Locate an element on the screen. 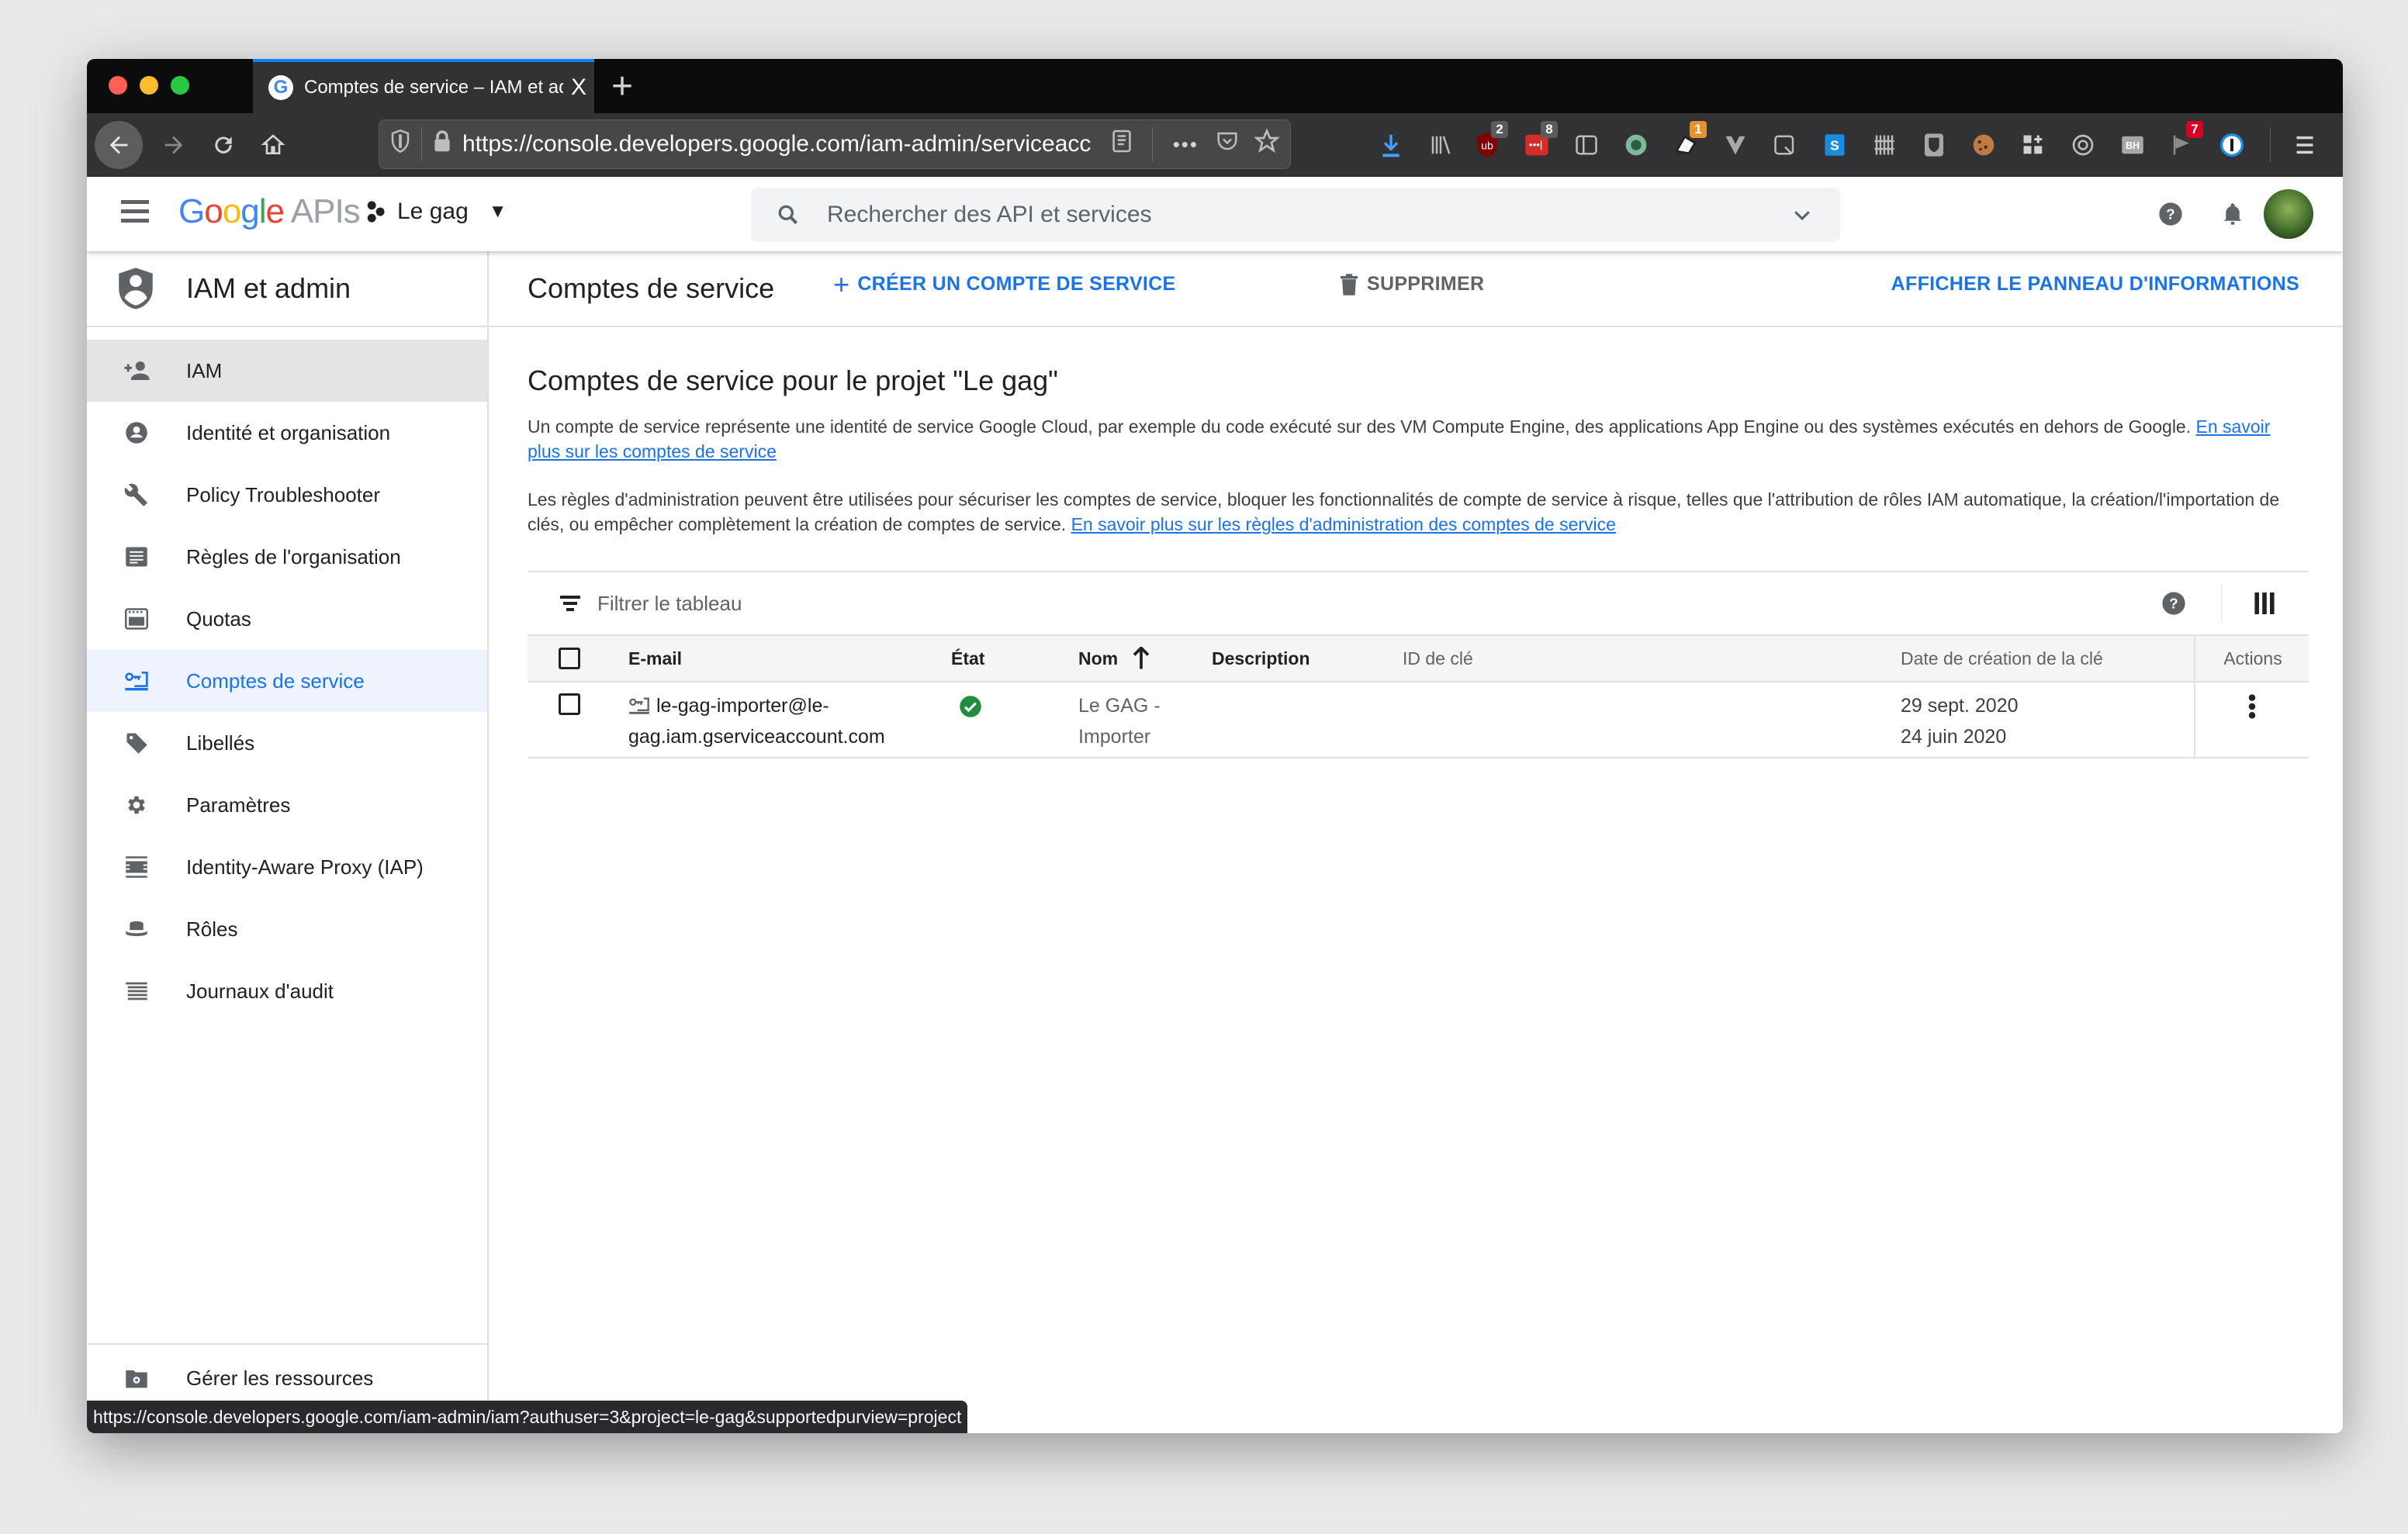 Image resolution: width=2408 pixels, height=1534 pixels. reload-button is located at coordinates (223, 145).